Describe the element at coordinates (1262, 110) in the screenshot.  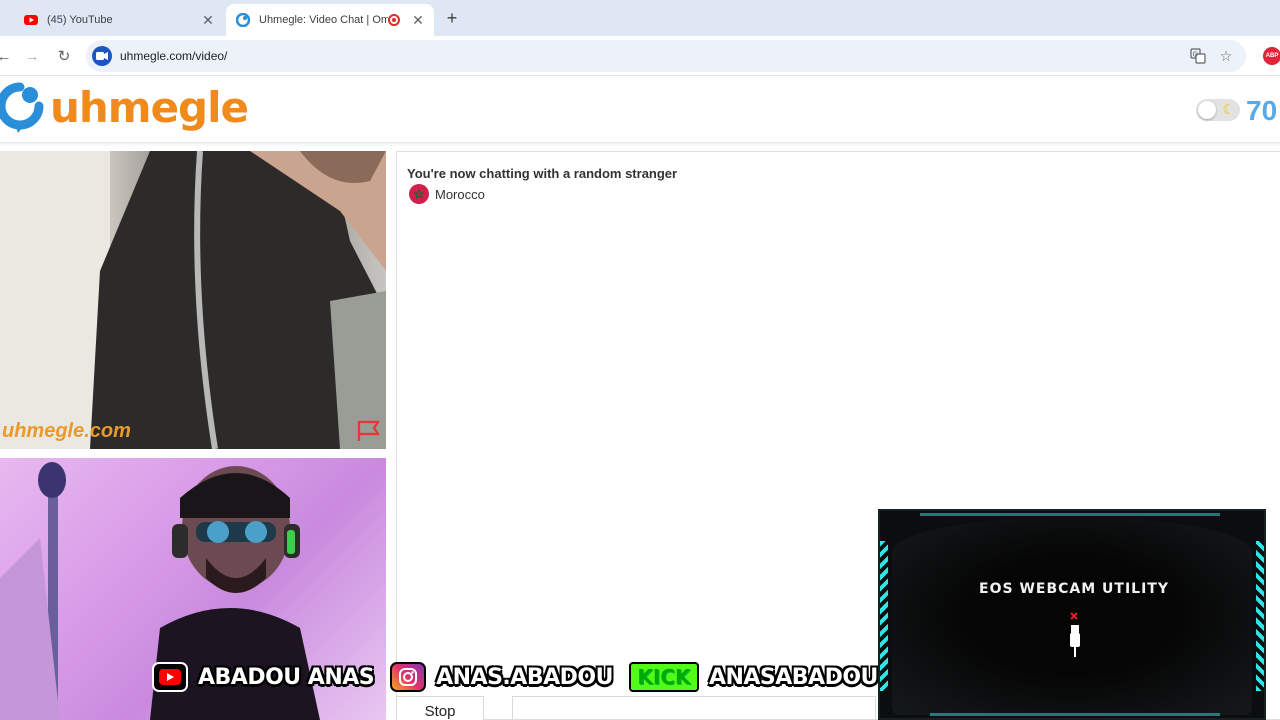
I see `online-user-count: 70` at that location.